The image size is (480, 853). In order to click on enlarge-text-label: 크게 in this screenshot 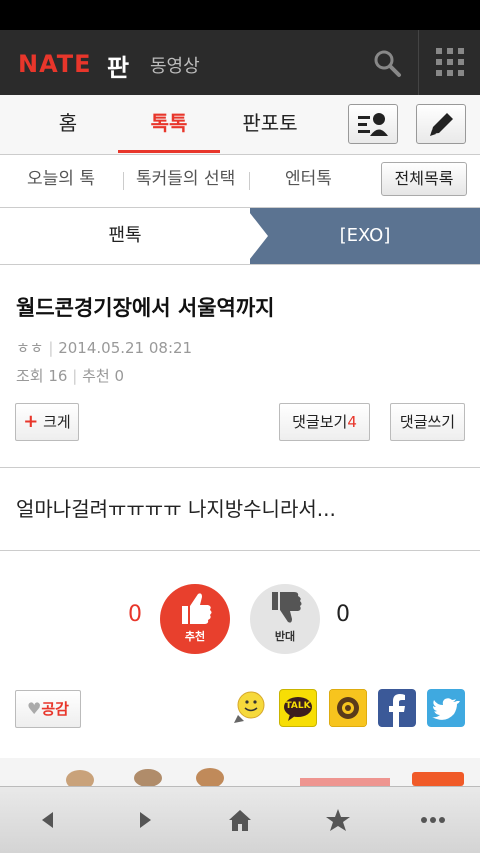, I will do `click(57, 422)`.